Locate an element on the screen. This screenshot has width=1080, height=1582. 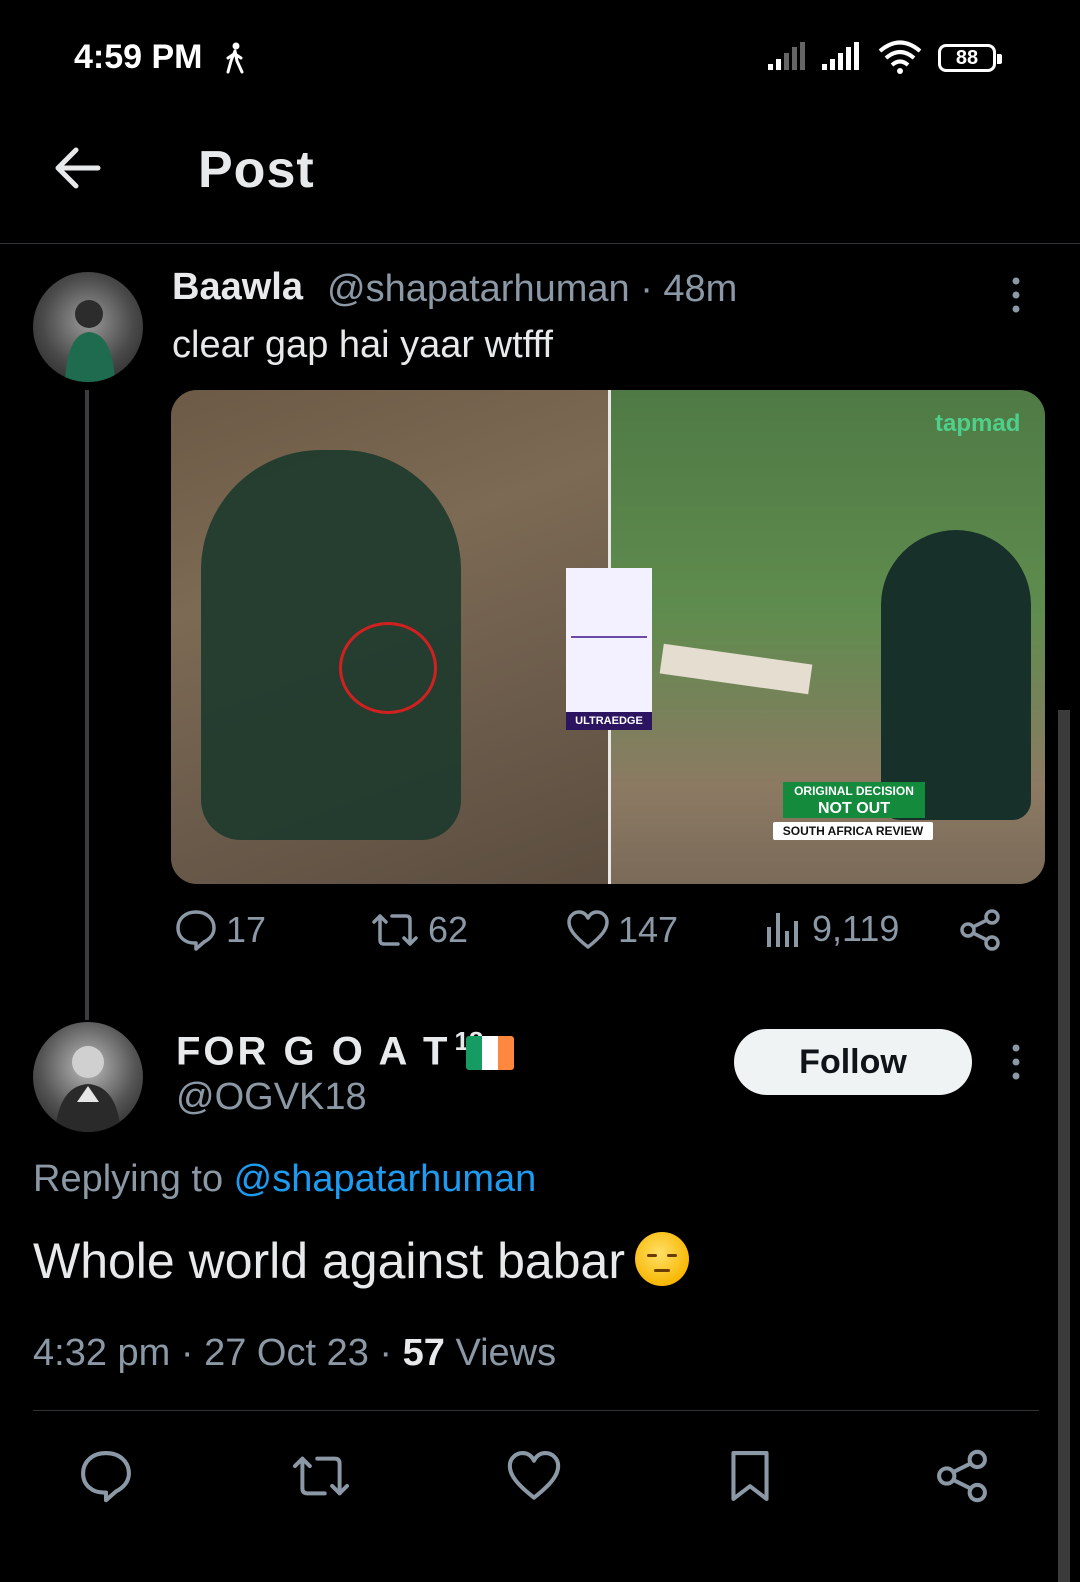
author-name: Baawla is located at coordinates (237, 287).